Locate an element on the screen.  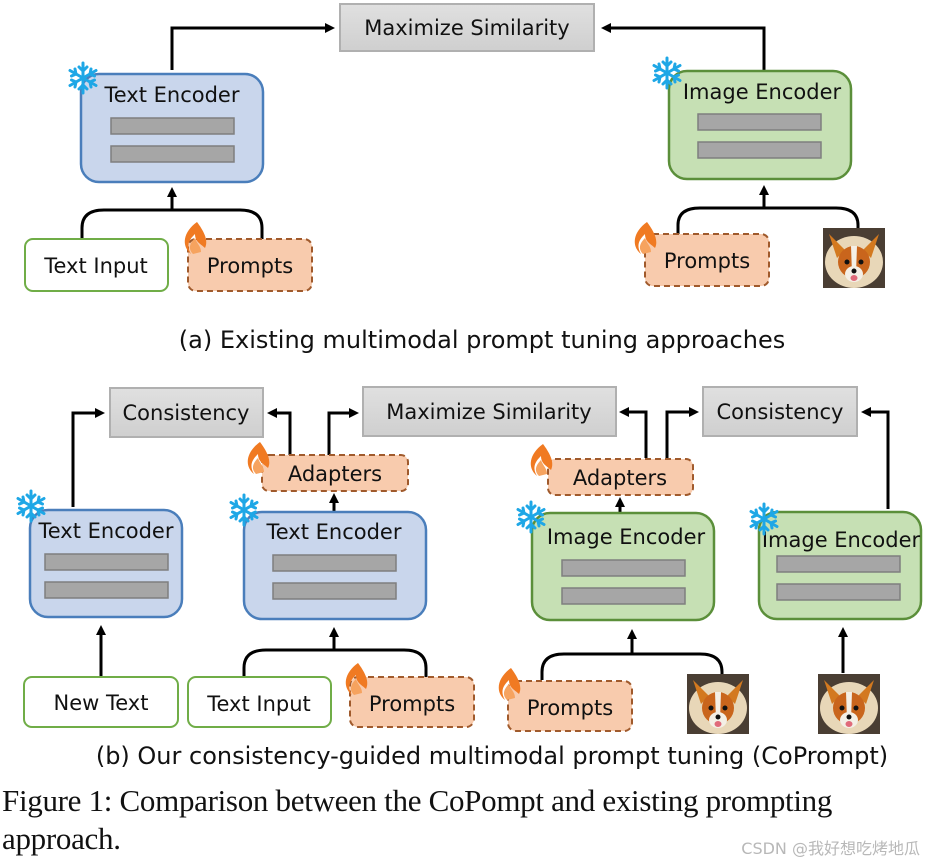
image-adapters-label: Adapters is located at coordinates (620, 478).